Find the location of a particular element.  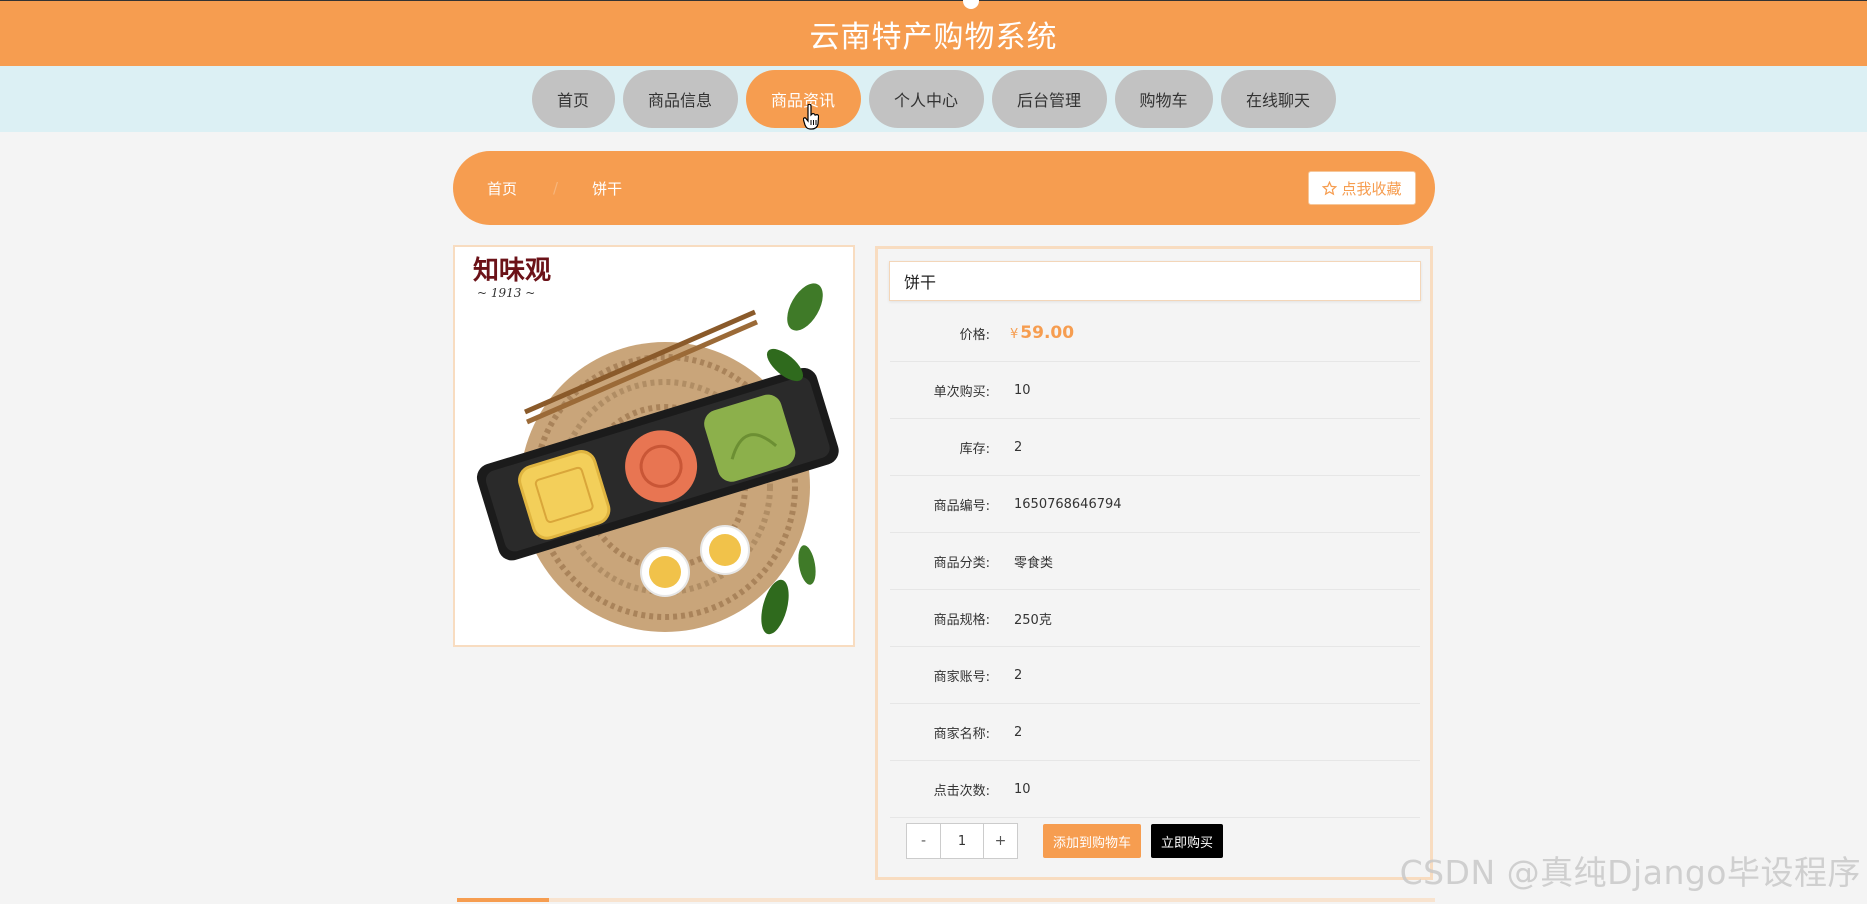

purchase-controls: - 1 + 添加到购物车 立即购买 is located at coordinates (1065, 841).